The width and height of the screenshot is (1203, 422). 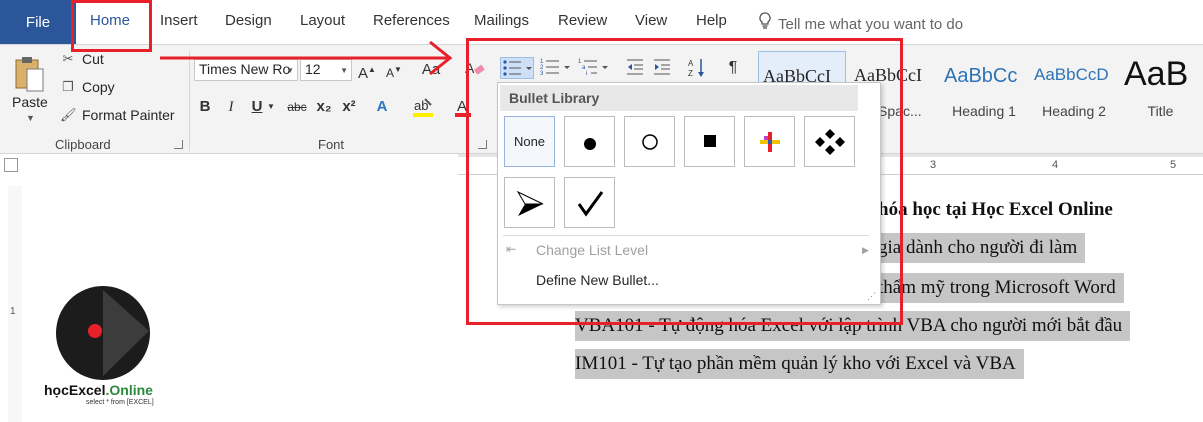 What do you see at coordinates (98, 390) in the screenshot?
I see `logo-text: họcExcel.Online` at bounding box center [98, 390].